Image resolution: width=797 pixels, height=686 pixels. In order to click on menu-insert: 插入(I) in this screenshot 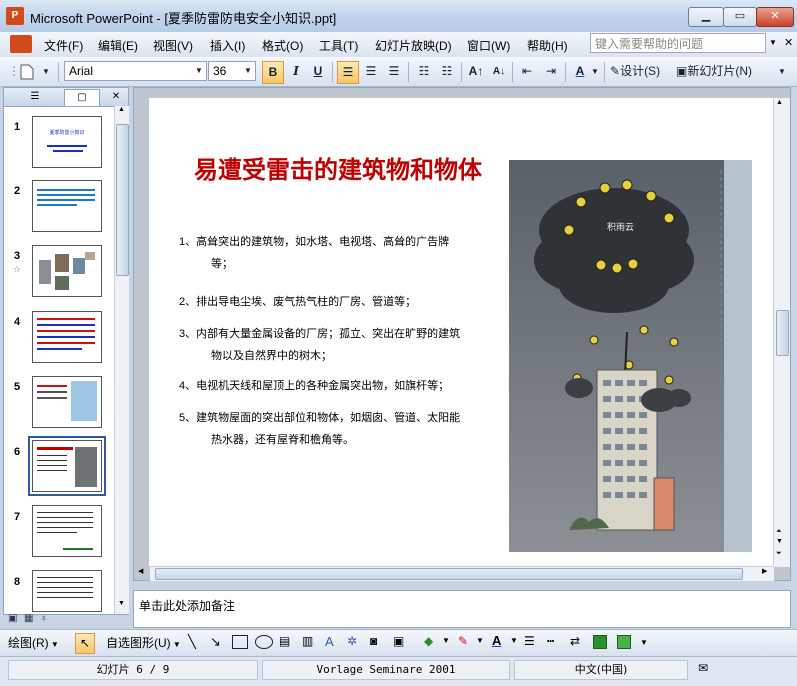, I will do `click(227, 45)`.